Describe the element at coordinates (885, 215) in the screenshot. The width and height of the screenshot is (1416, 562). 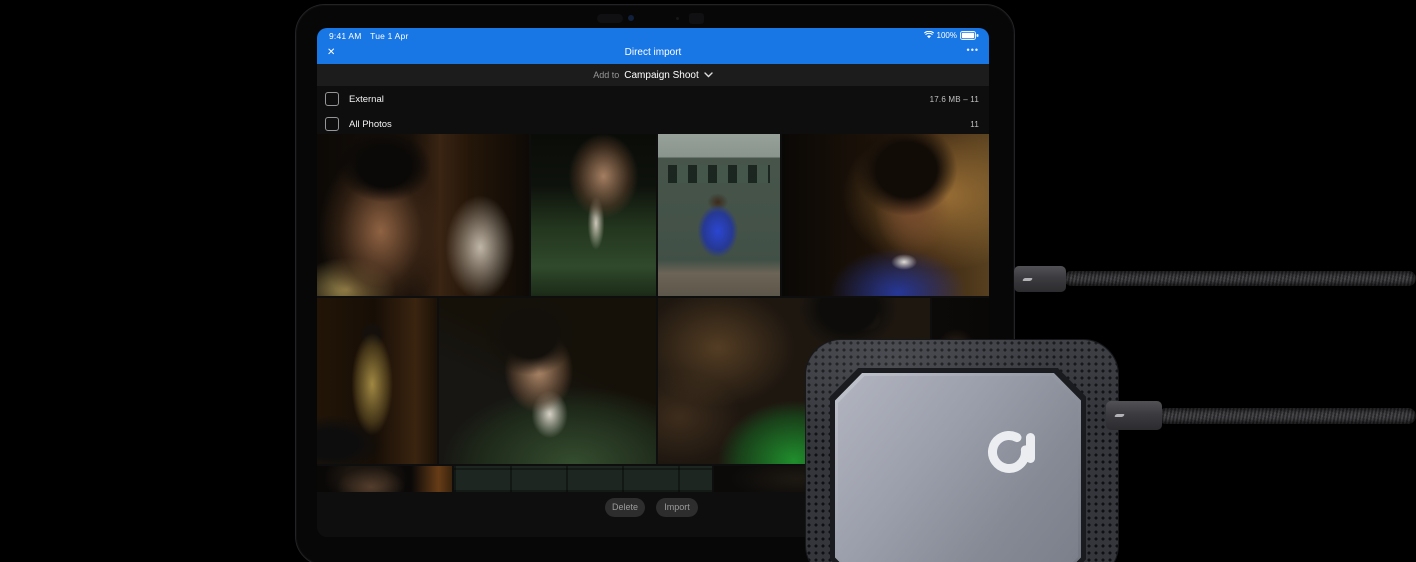
I see `photo-thumbnail-r1c4` at that location.